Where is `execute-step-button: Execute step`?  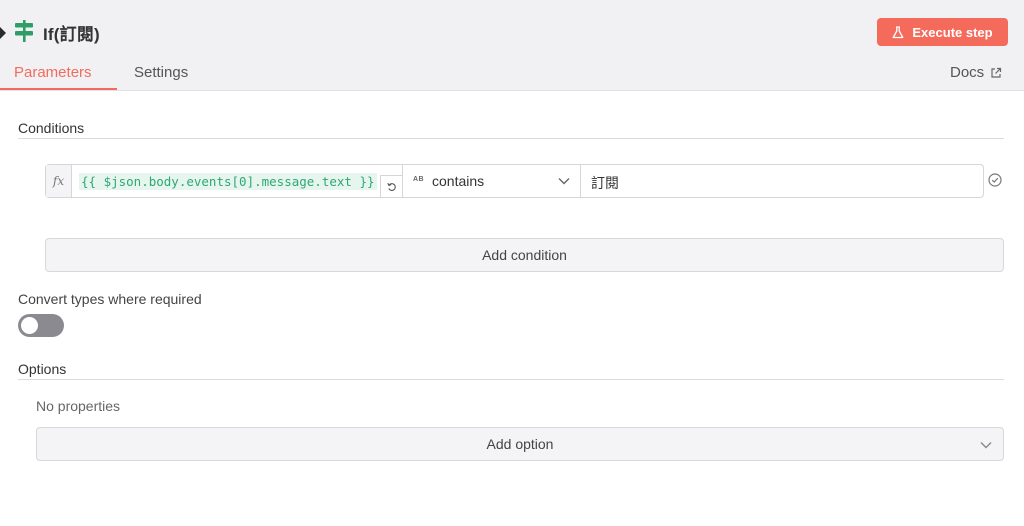
execute-step-button: Execute step is located at coordinates (942, 32).